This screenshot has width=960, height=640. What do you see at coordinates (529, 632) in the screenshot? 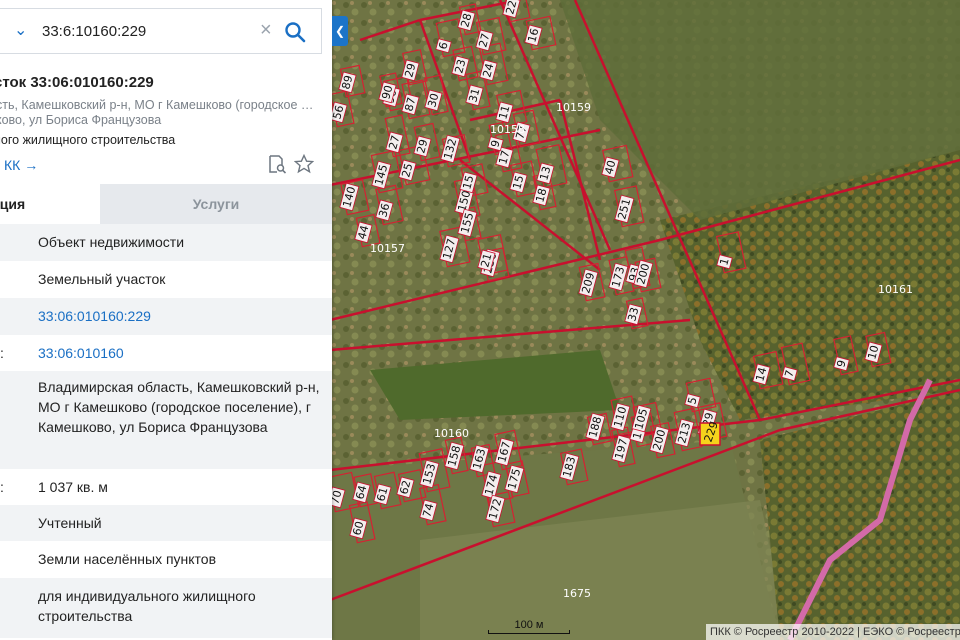
I see `scale-bar` at bounding box center [529, 632].